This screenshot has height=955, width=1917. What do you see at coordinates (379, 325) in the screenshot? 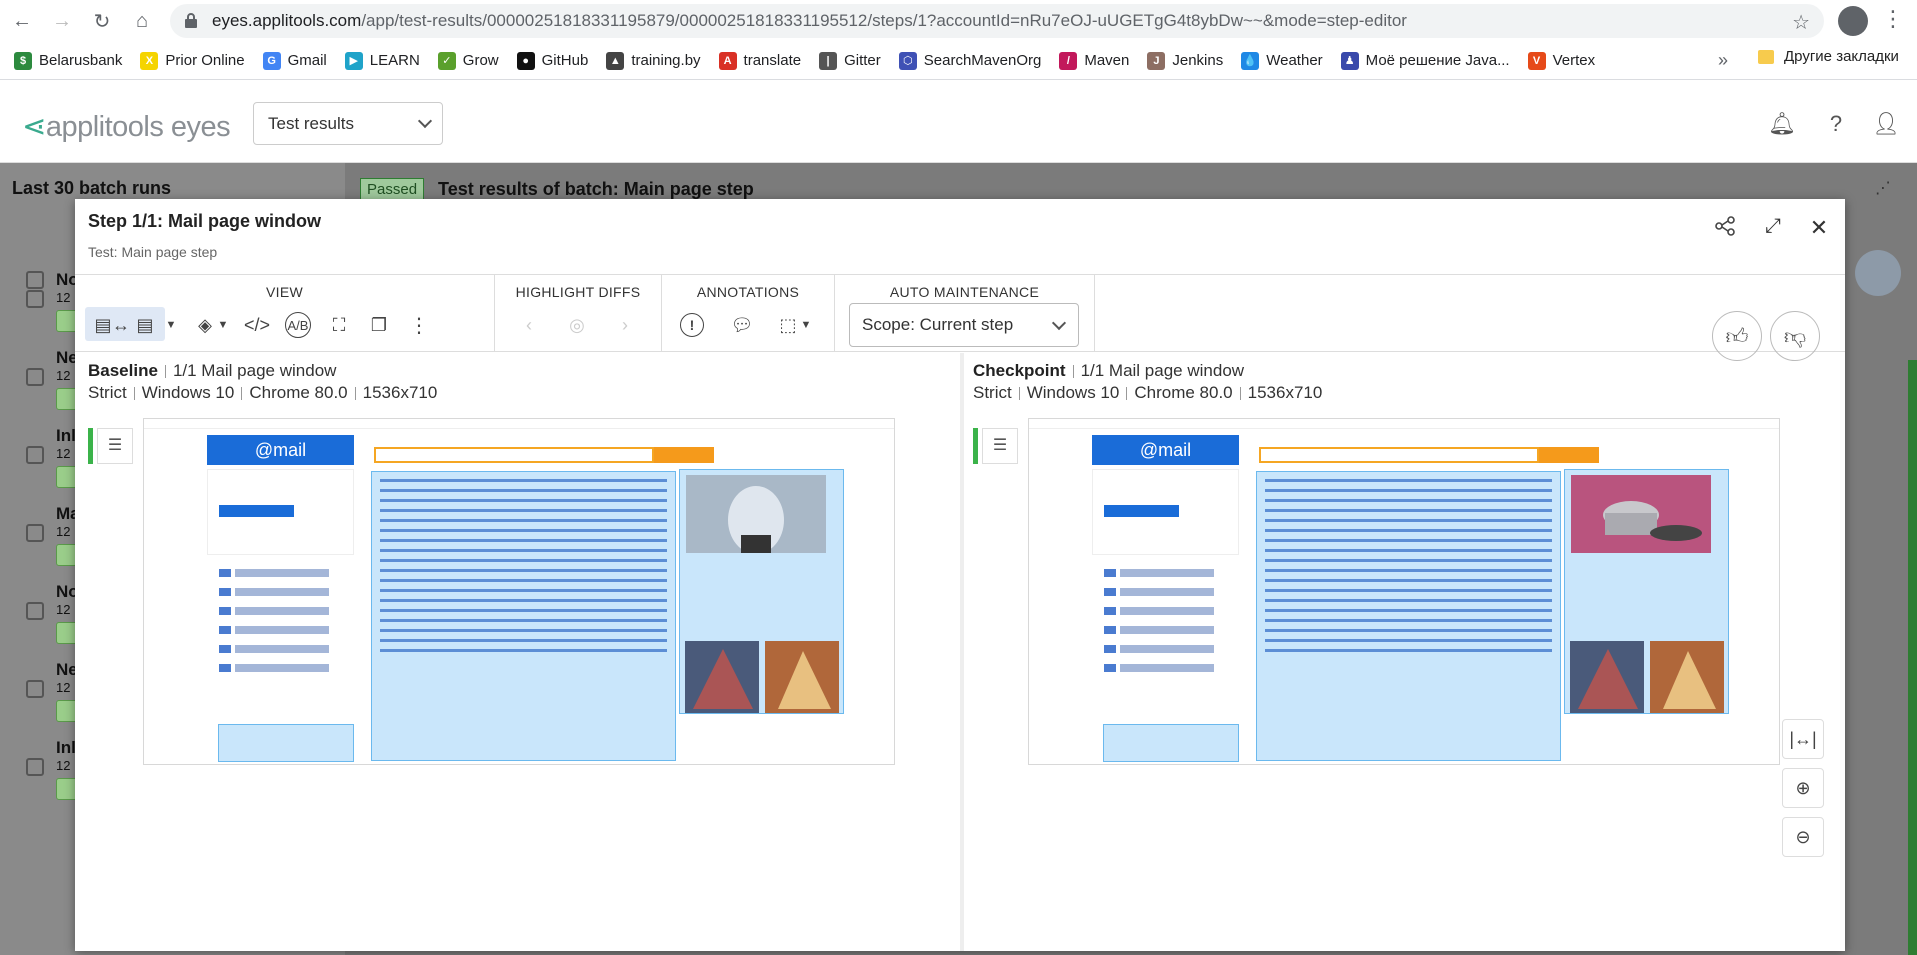
I see `region-select-icon: ❐` at bounding box center [379, 325].